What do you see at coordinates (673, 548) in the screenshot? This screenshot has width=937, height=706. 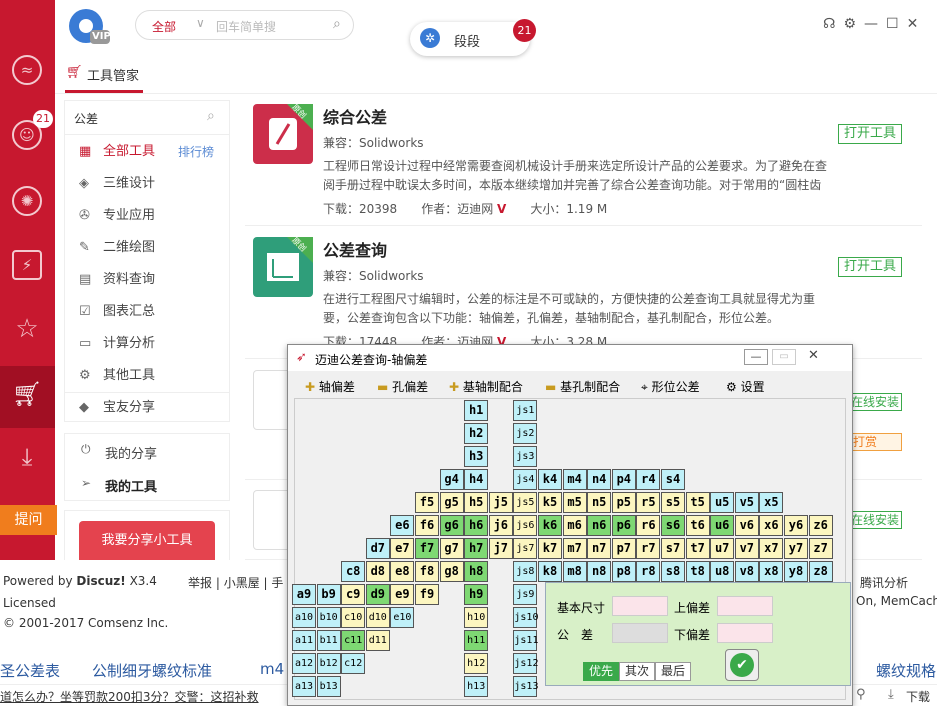 I see `tolerance-cell-s7: s7` at bounding box center [673, 548].